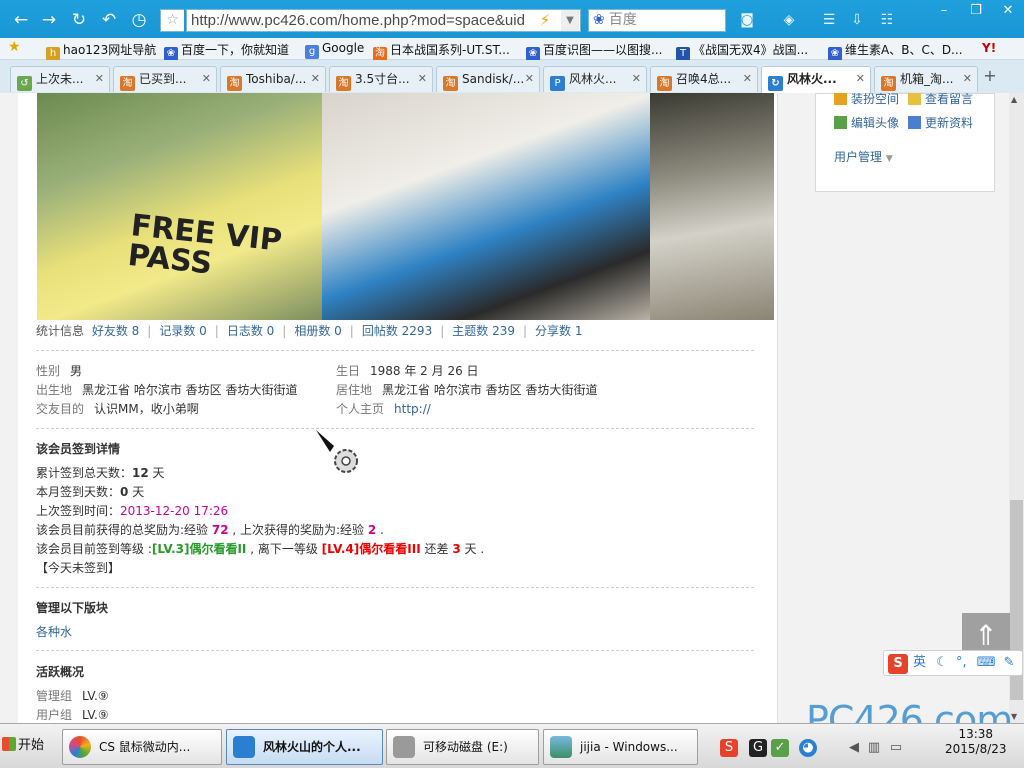 Image resolution: width=1024 pixels, height=768 pixels. Describe the element at coordinates (467, 390) in the screenshot. I see `residence-row: 居住地 黑龙江省 哈尔滨市 香坊区 香坊大街街道` at that location.